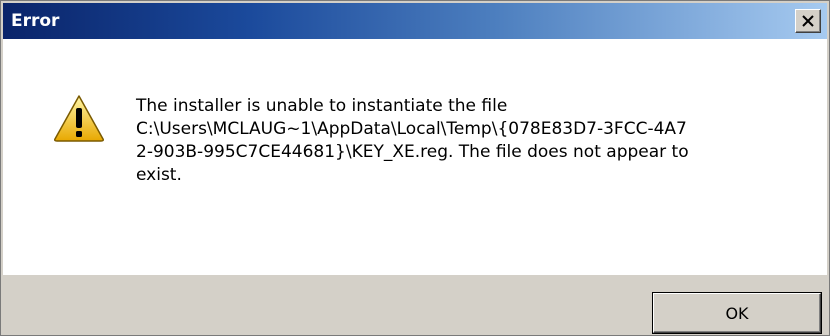 The height and width of the screenshot is (336, 830). I want to click on ok-button: OK, so click(737, 313).